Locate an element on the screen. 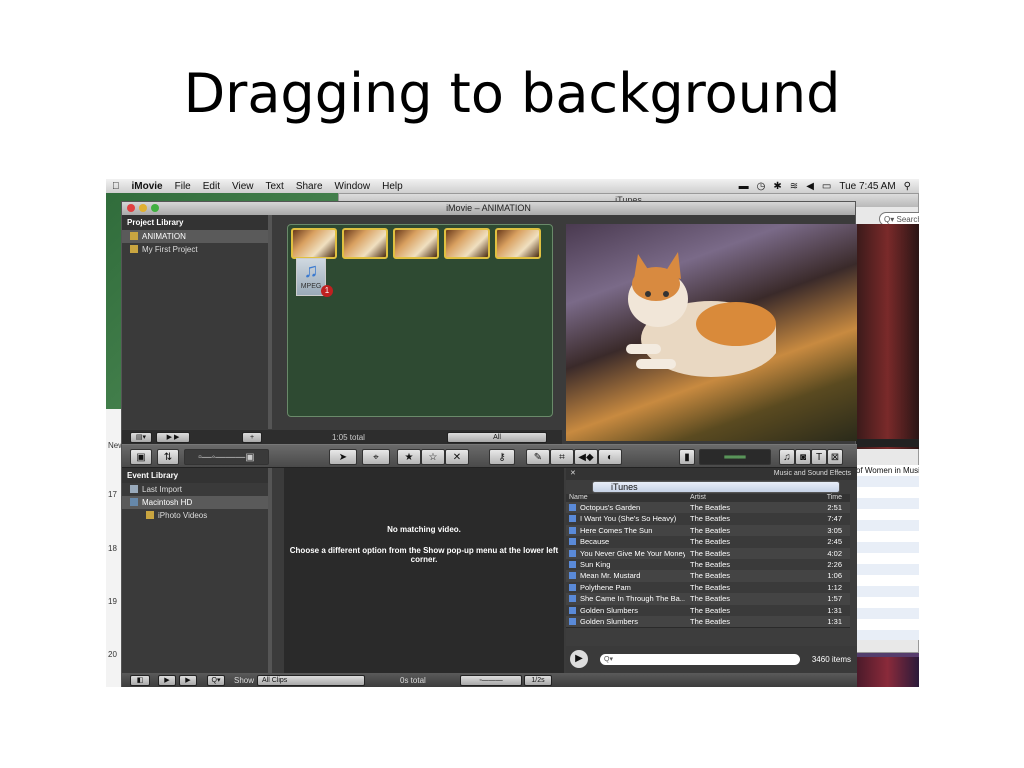 The width and height of the screenshot is (1024, 768). photo-browser-button: ◙ is located at coordinates (803, 457).